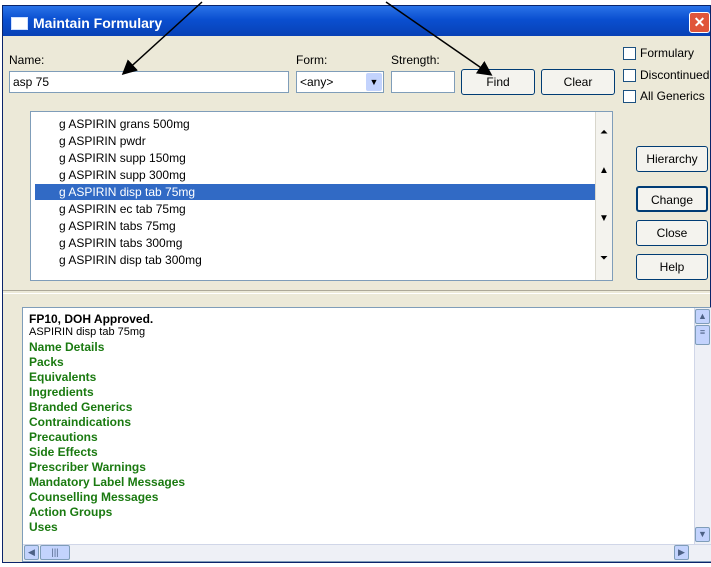 The height and width of the screenshot is (567, 711). Describe the element at coordinates (317, 82) in the screenshot. I see `form-select-value: <any>` at that location.